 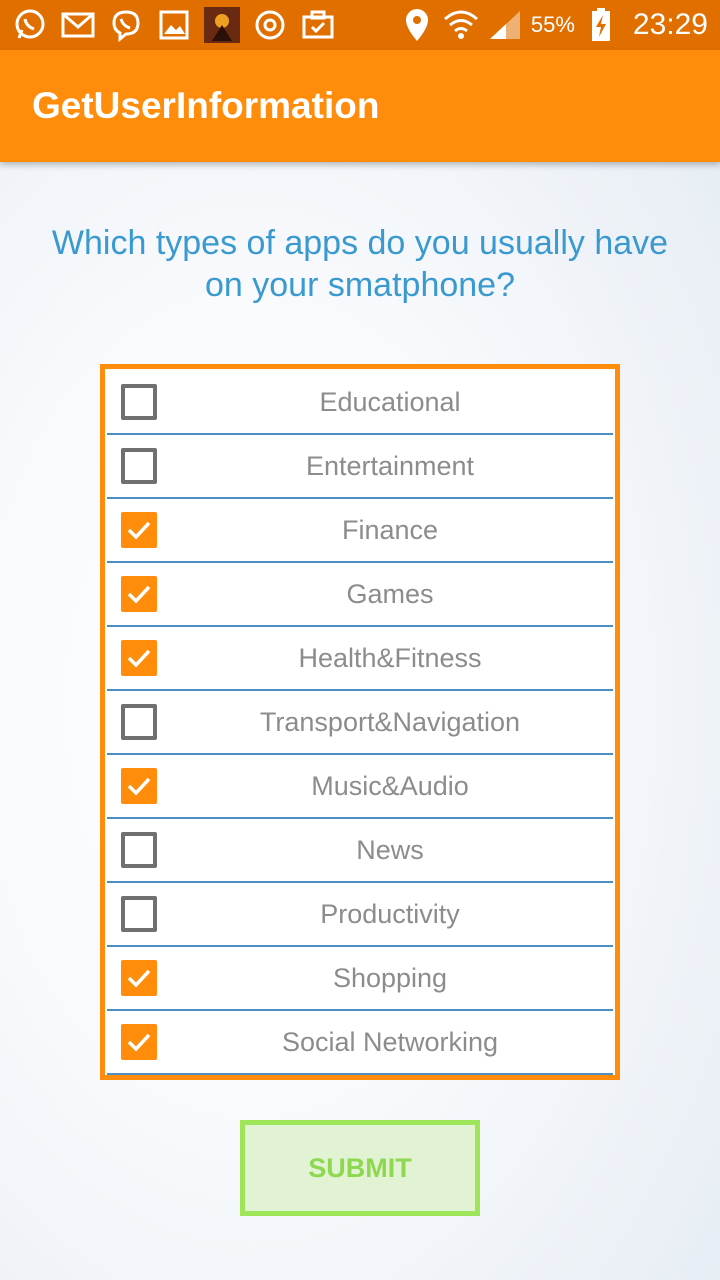 What do you see at coordinates (461, 25) in the screenshot?
I see `wifi-icon` at bounding box center [461, 25].